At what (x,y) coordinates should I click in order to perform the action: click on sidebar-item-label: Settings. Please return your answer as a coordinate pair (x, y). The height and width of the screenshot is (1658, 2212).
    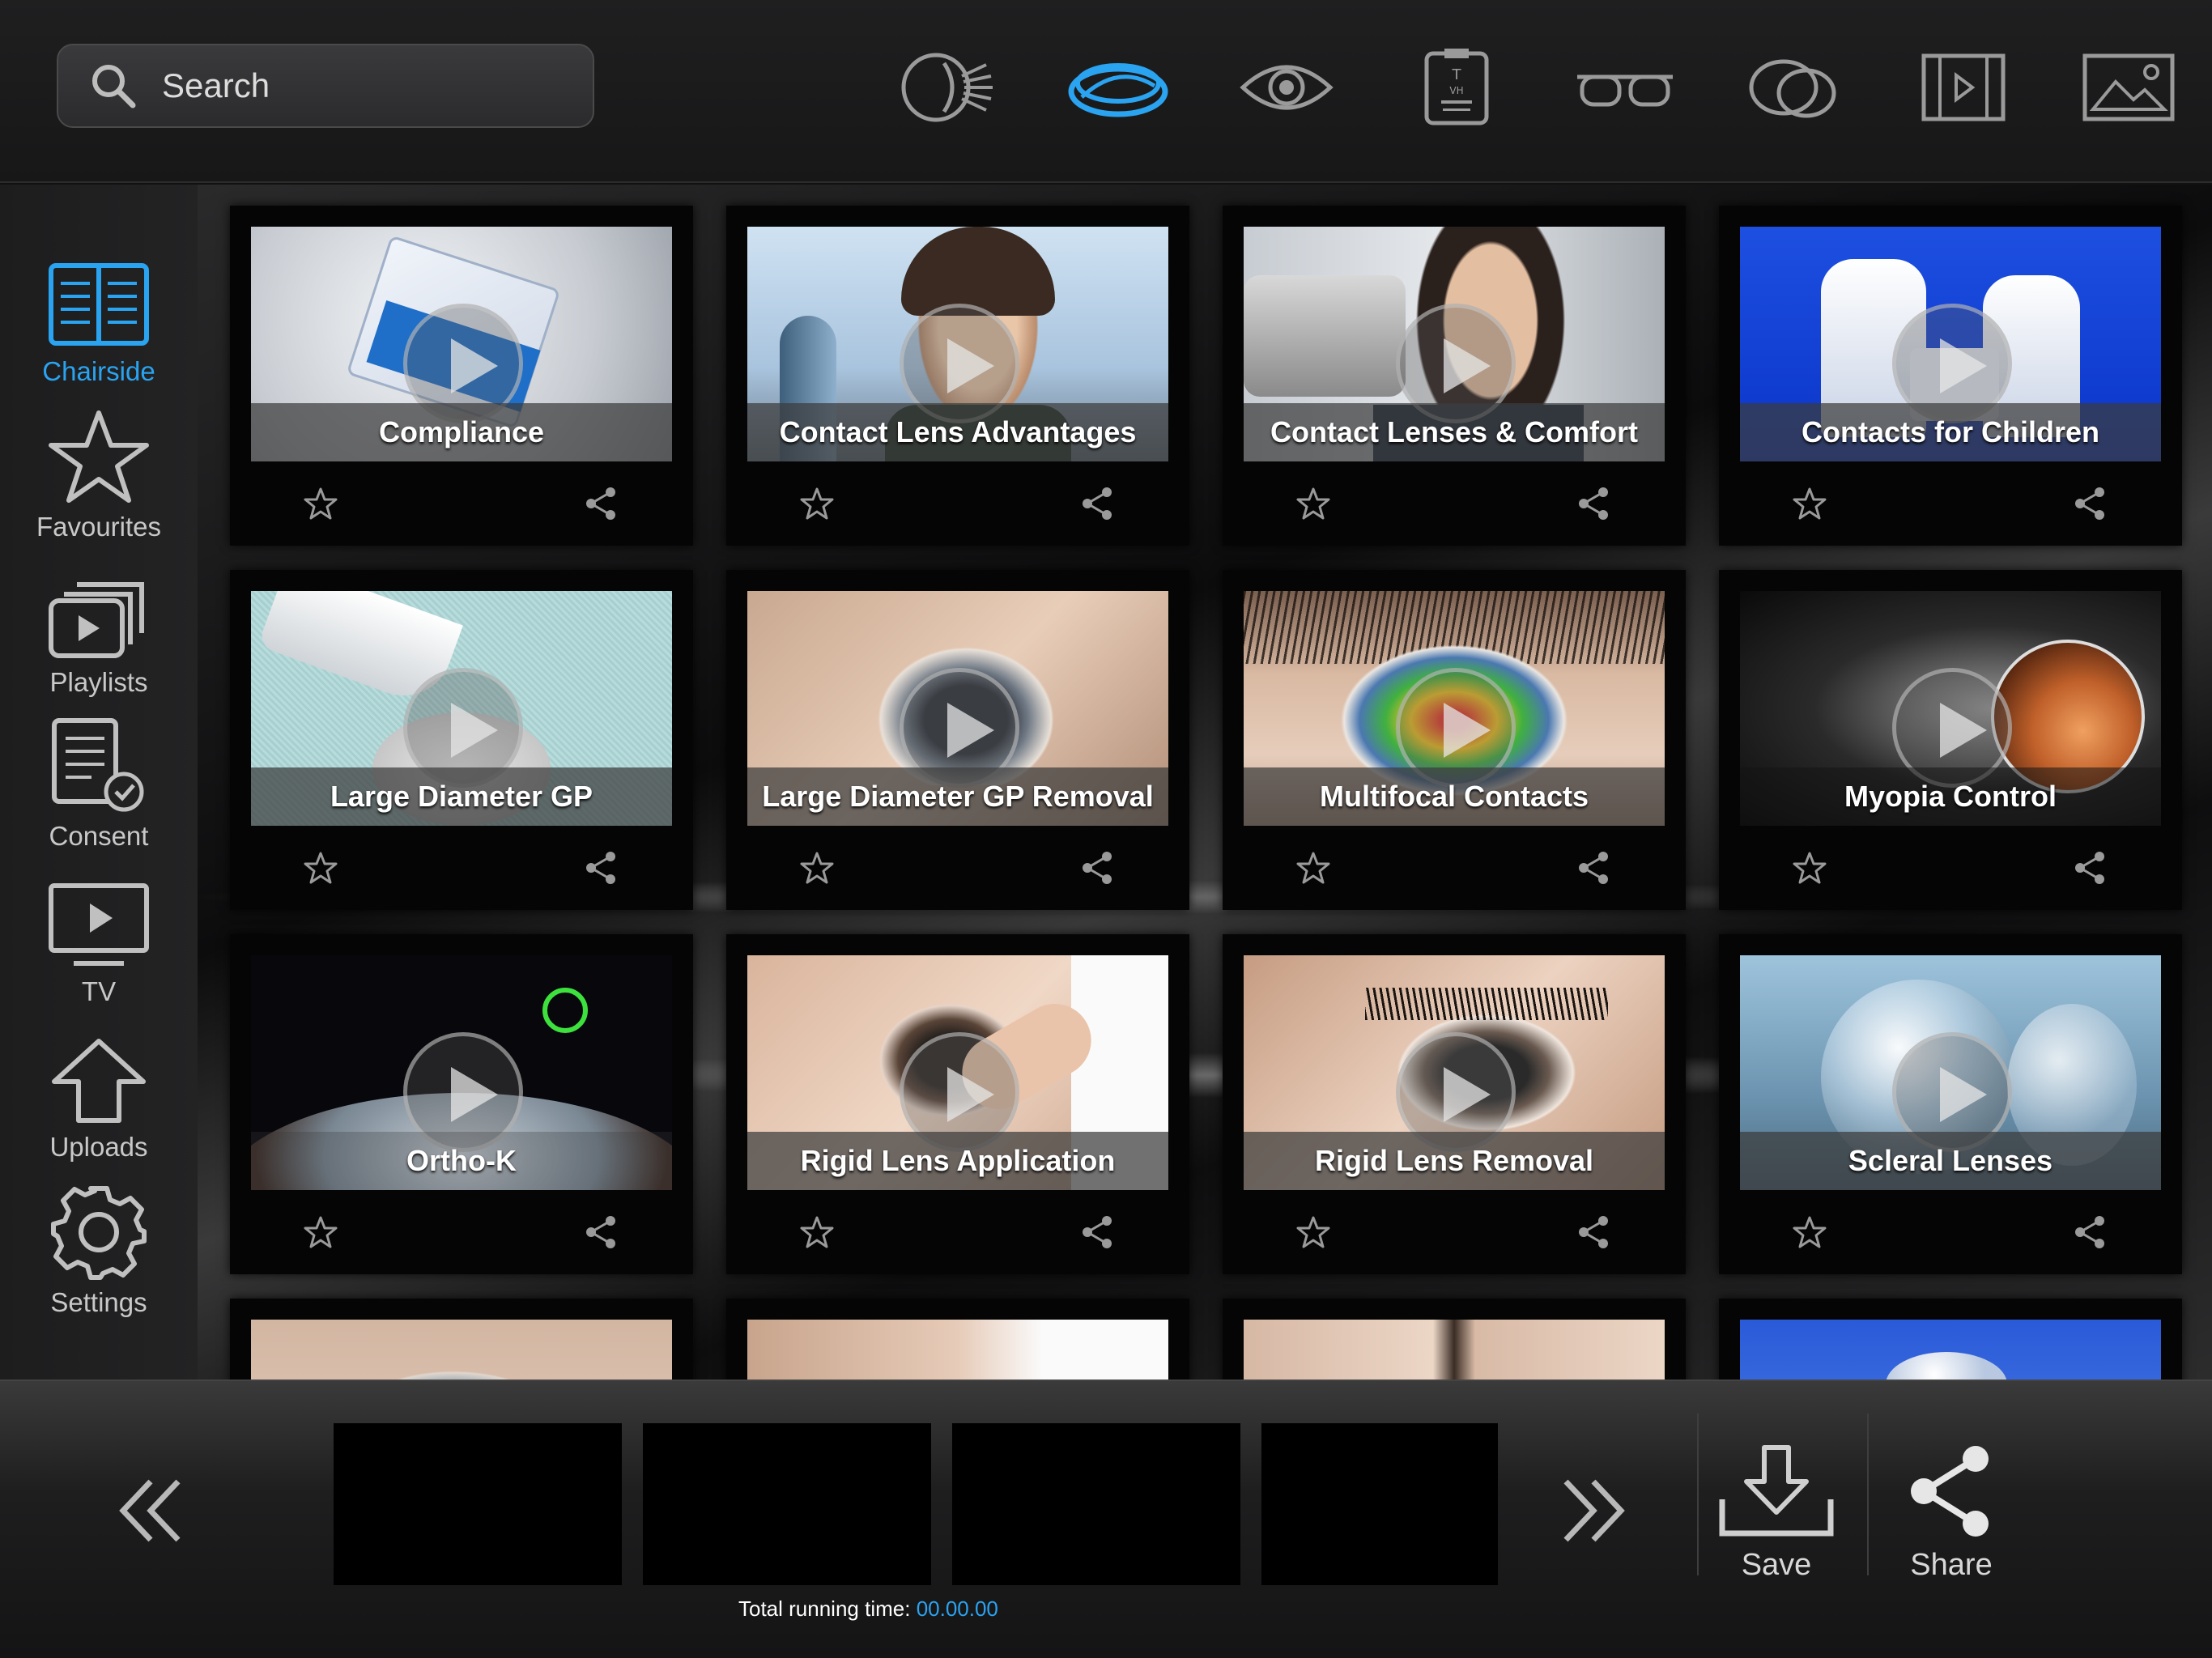
    Looking at the image, I should click on (99, 1302).